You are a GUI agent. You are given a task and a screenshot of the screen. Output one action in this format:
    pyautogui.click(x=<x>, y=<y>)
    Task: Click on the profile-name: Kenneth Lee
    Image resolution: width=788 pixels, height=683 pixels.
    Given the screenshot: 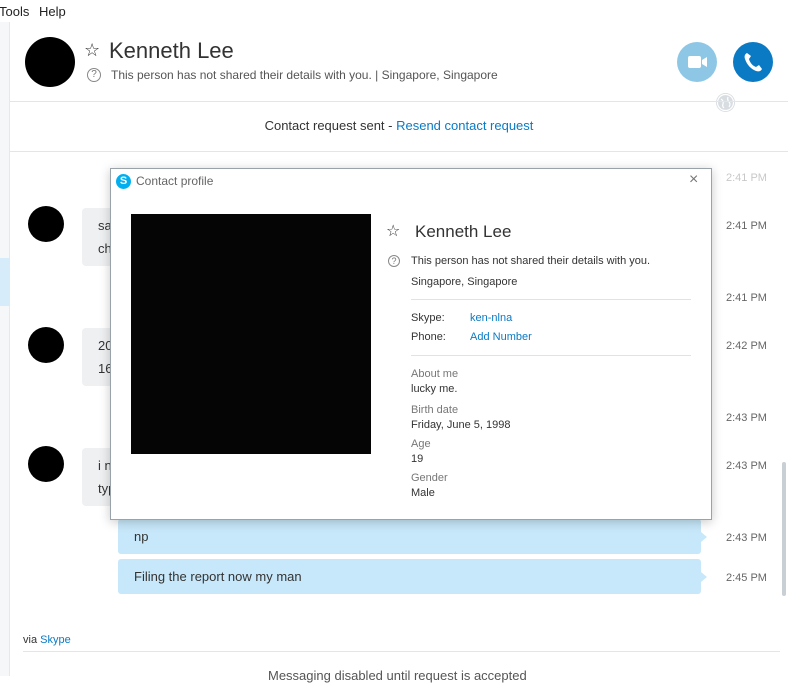 What is the action you would take?
    pyautogui.click(x=463, y=231)
    